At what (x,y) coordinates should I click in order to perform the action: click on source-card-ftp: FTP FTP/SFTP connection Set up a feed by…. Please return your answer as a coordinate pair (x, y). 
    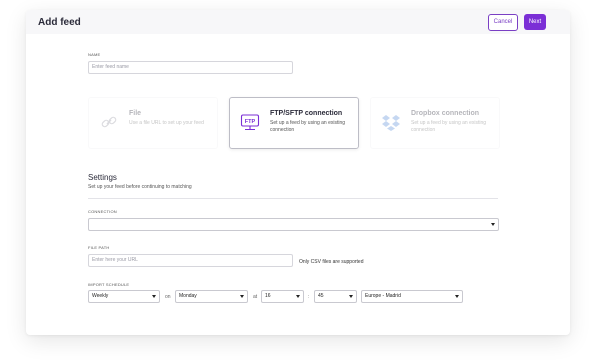
    Looking at the image, I should click on (294, 123).